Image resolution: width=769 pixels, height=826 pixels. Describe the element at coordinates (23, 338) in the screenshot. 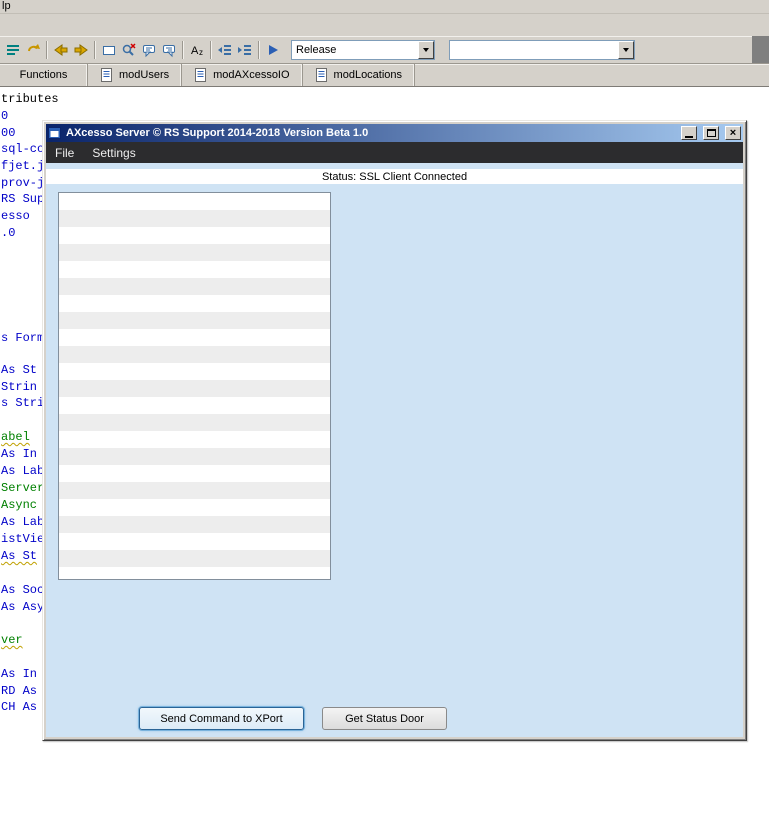

I see `code-fragment: s Form` at that location.